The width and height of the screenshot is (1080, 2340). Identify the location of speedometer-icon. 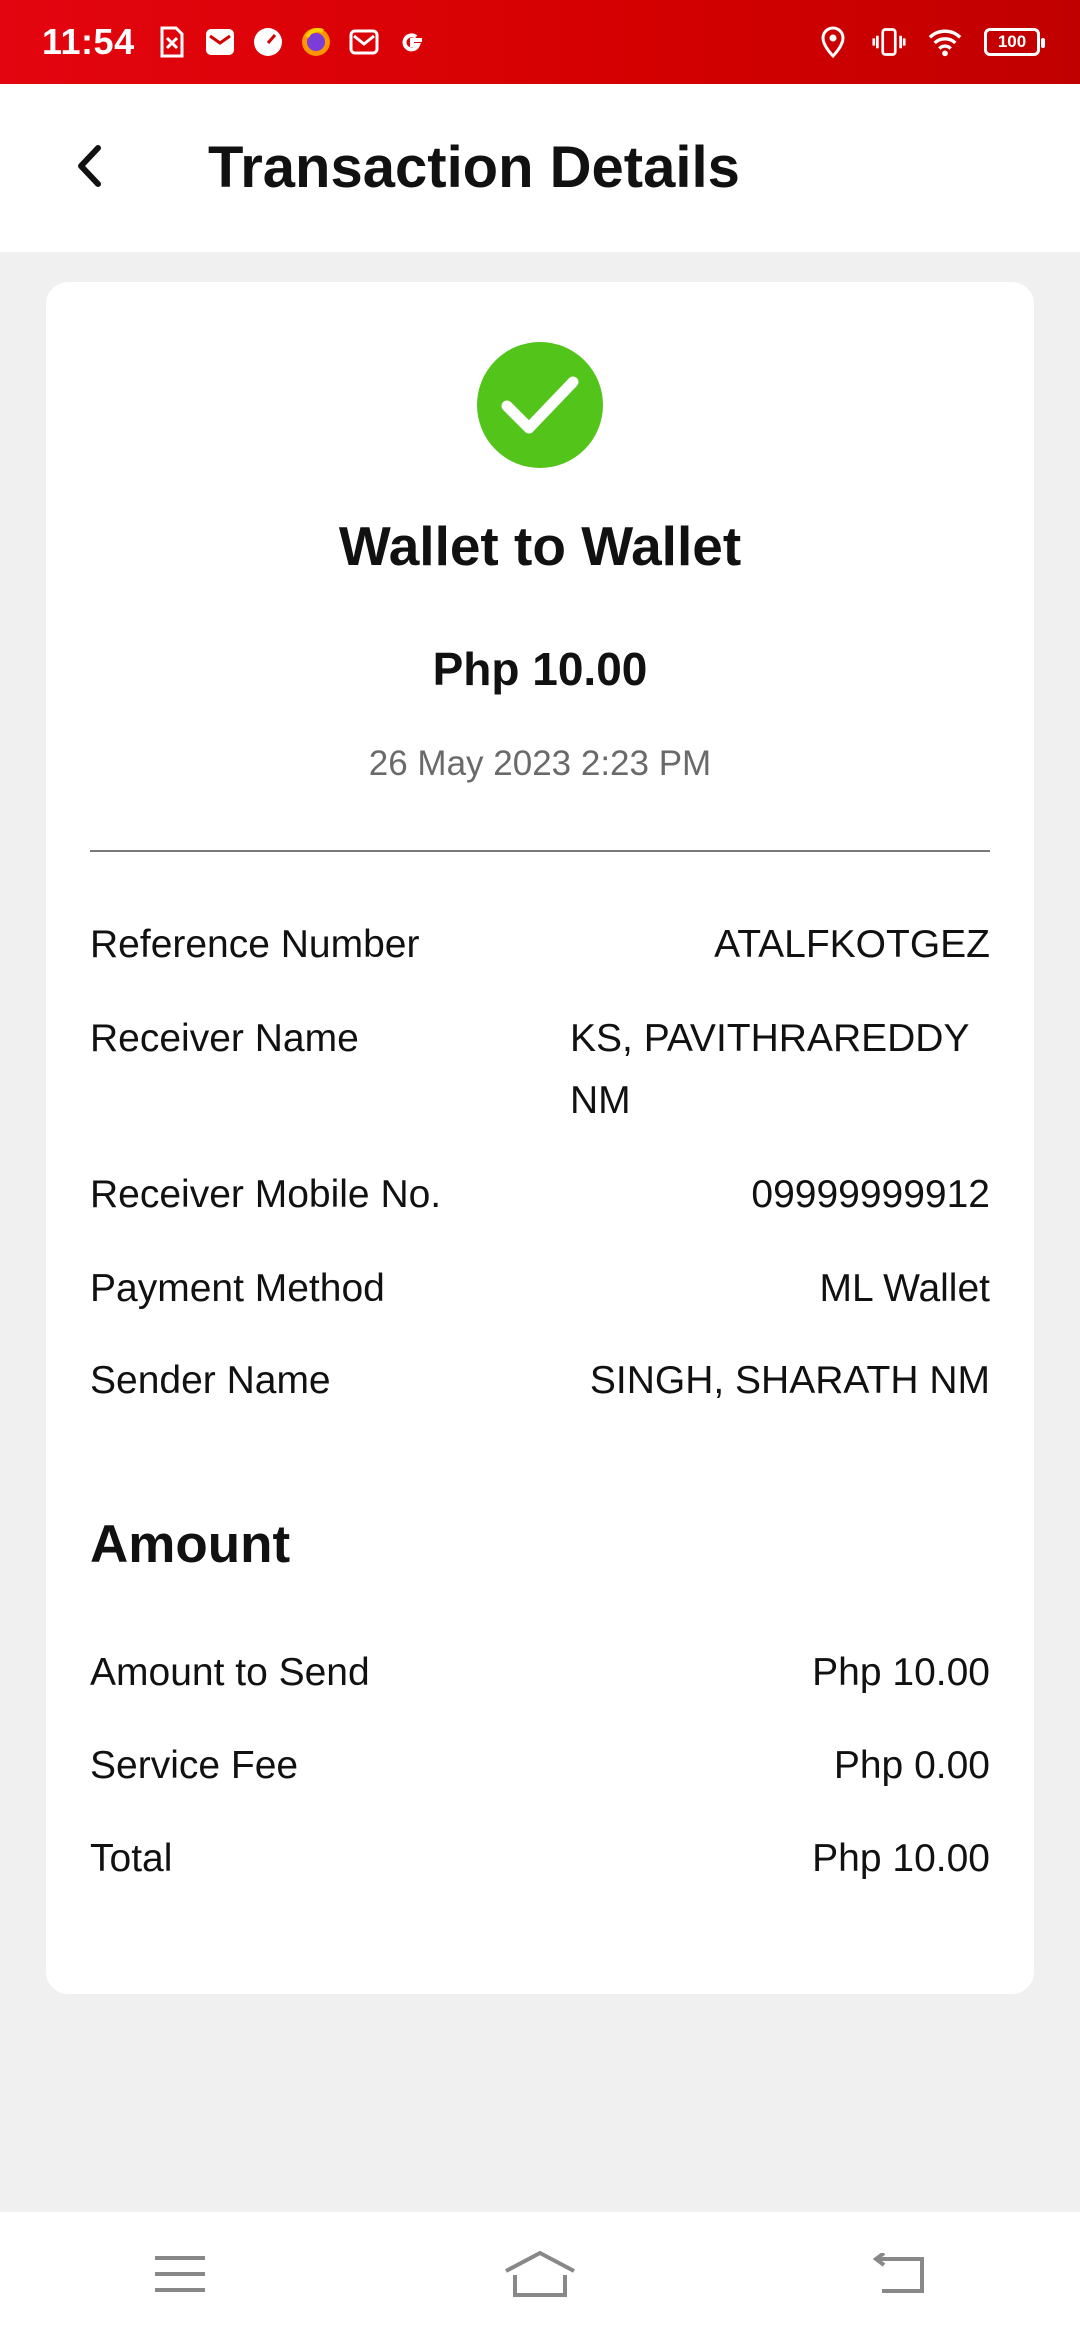
(268, 42).